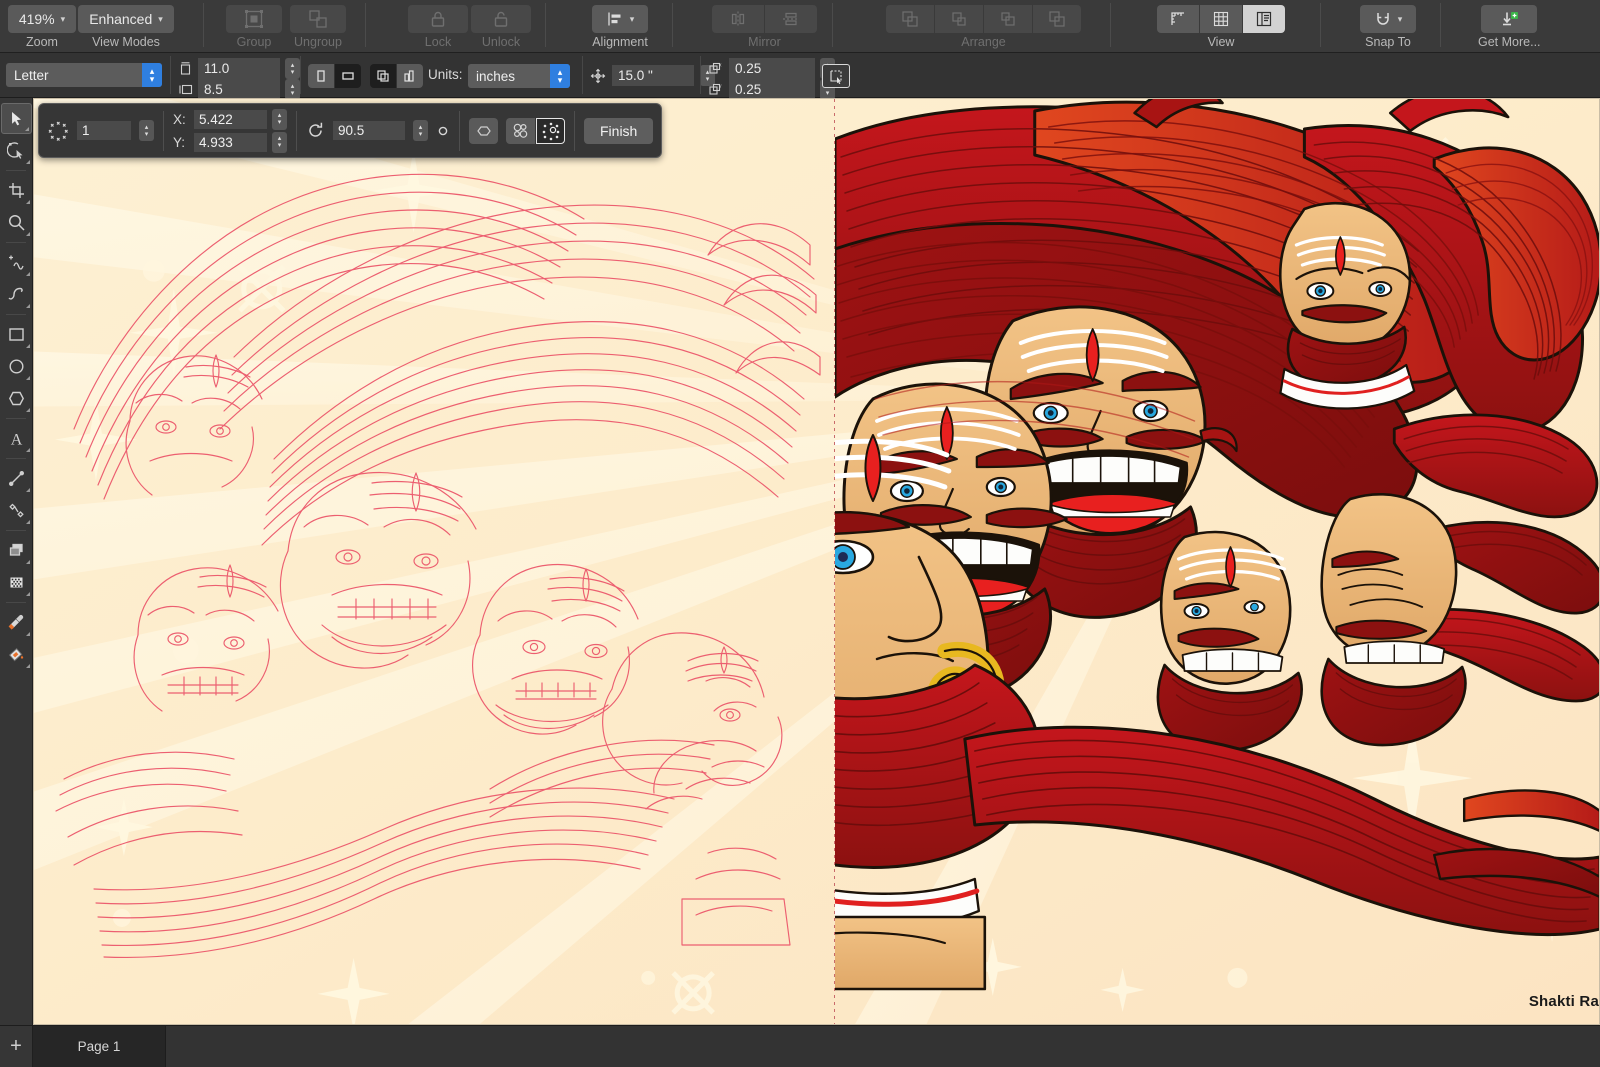 This screenshot has width=1600, height=1067. I want to click on grid-button, so click(1221, 19).